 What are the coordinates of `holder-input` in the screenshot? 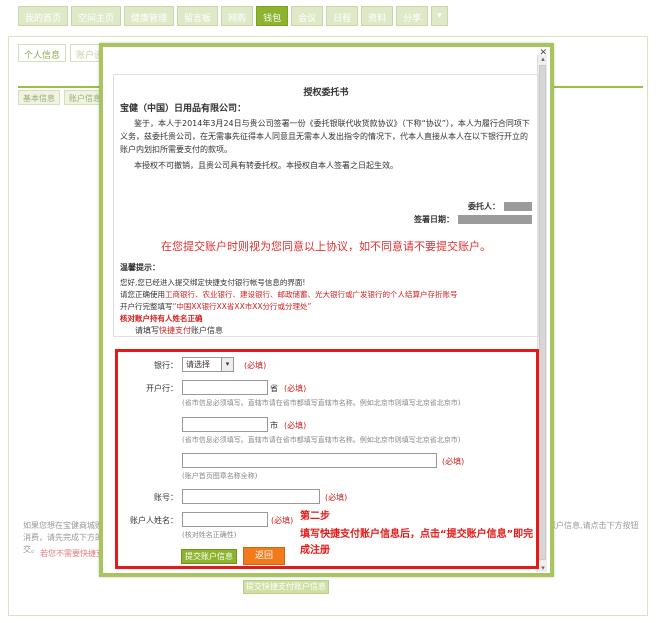 It's located at (225, 519).